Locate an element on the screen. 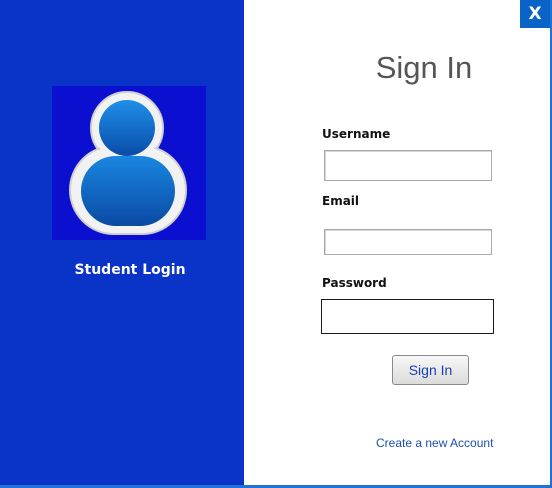  close-button: X is located at coordinates (535, 14).